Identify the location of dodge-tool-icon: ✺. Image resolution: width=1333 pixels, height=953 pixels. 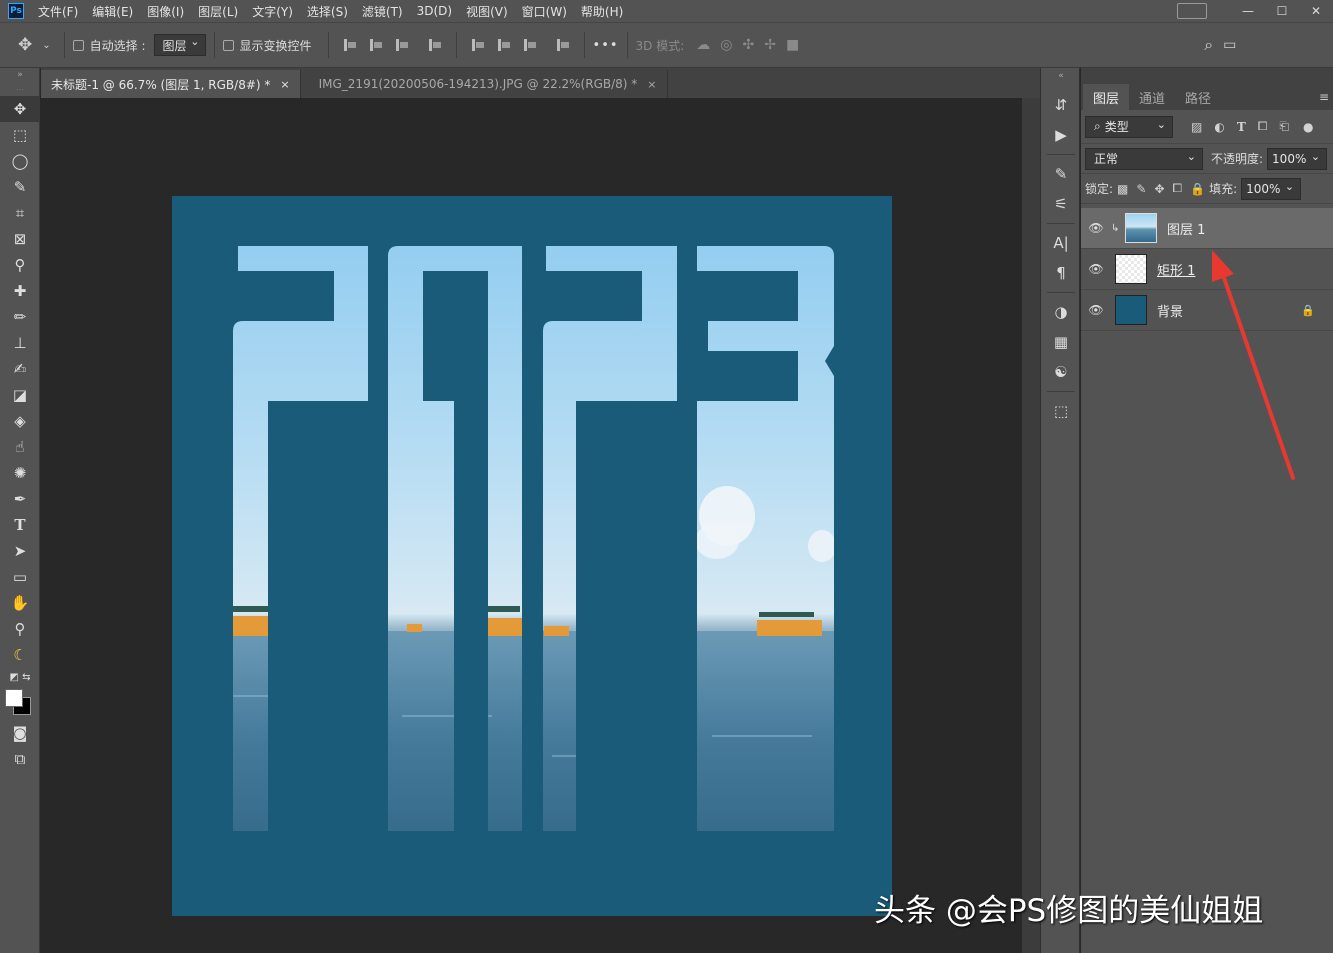
(20, 473).